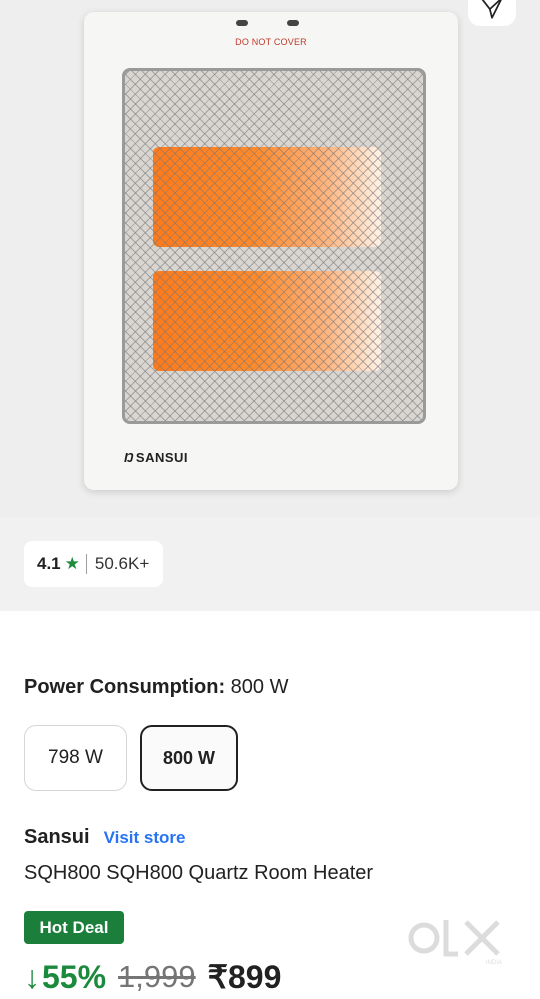 The width and height of the screenshot is (540, 999). Describe the element at coordinates (244, 977) in the screenshot. I see `selling-price: ₹899` at that location.